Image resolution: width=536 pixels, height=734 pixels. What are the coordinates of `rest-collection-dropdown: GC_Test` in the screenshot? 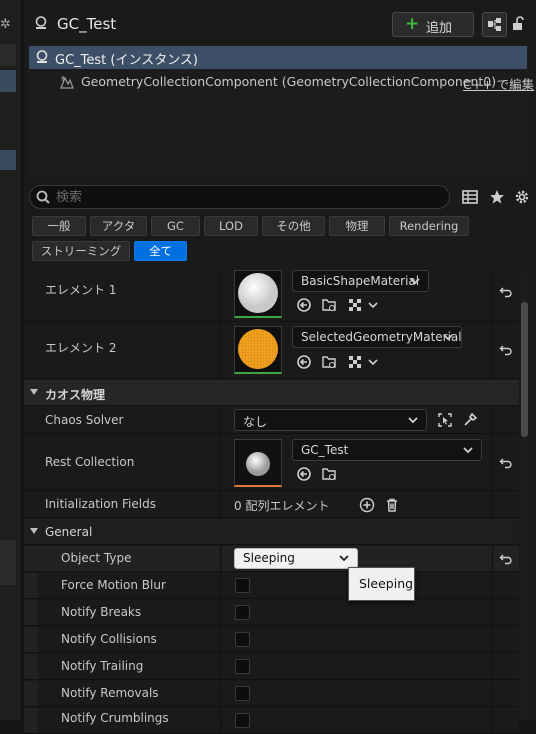 It's located at (387, 450).